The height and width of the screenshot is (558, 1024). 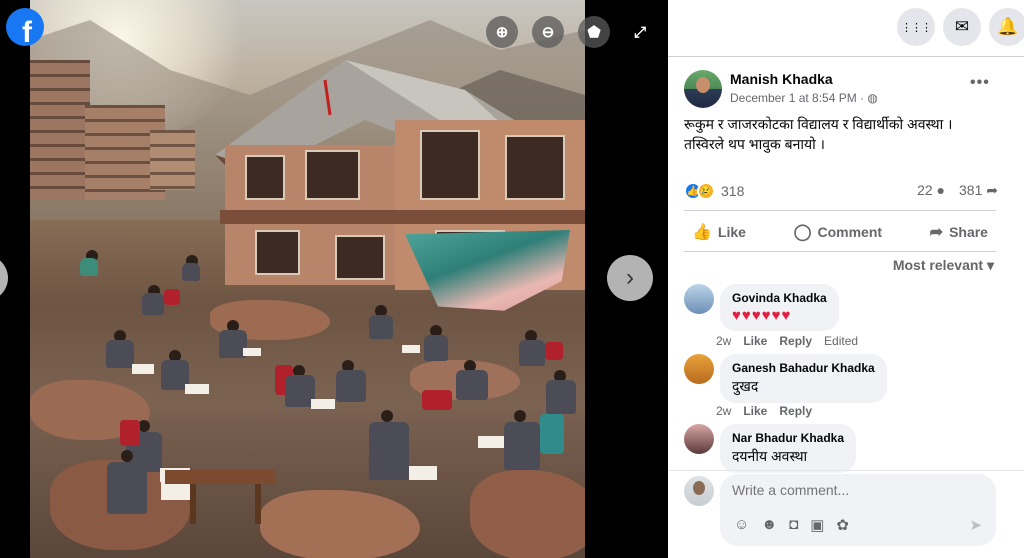 I want to click on share-button: ➦ Share, so click(x=959, y=232).